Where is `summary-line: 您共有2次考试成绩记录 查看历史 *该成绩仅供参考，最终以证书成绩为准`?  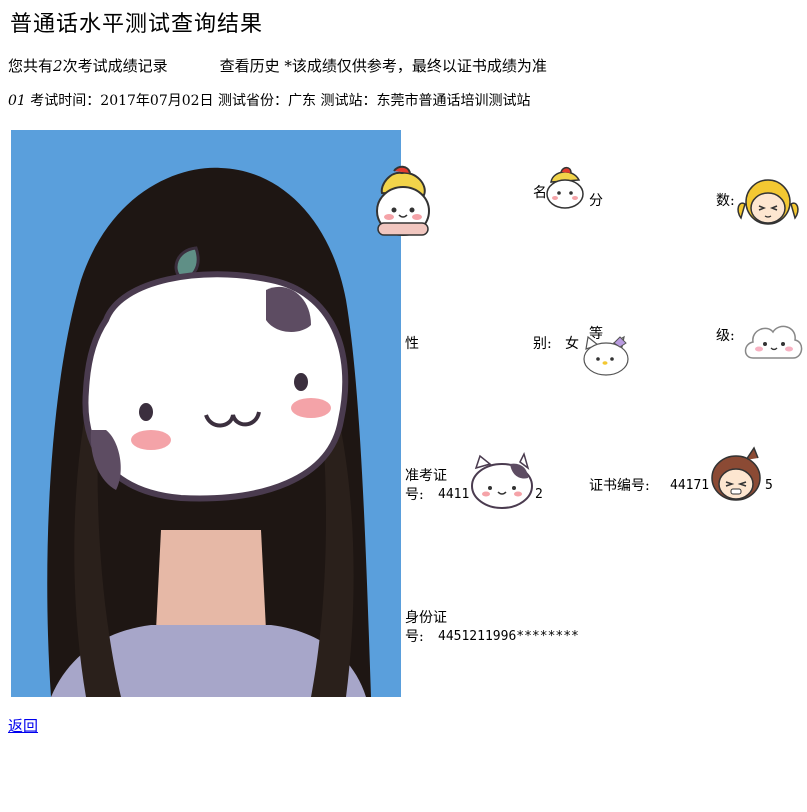 summary-line: 您共有2次考试成绩记录 查看历史 *该成绩仅供参考，最终以证书成绩为准 is located at coordinates (277, 65).